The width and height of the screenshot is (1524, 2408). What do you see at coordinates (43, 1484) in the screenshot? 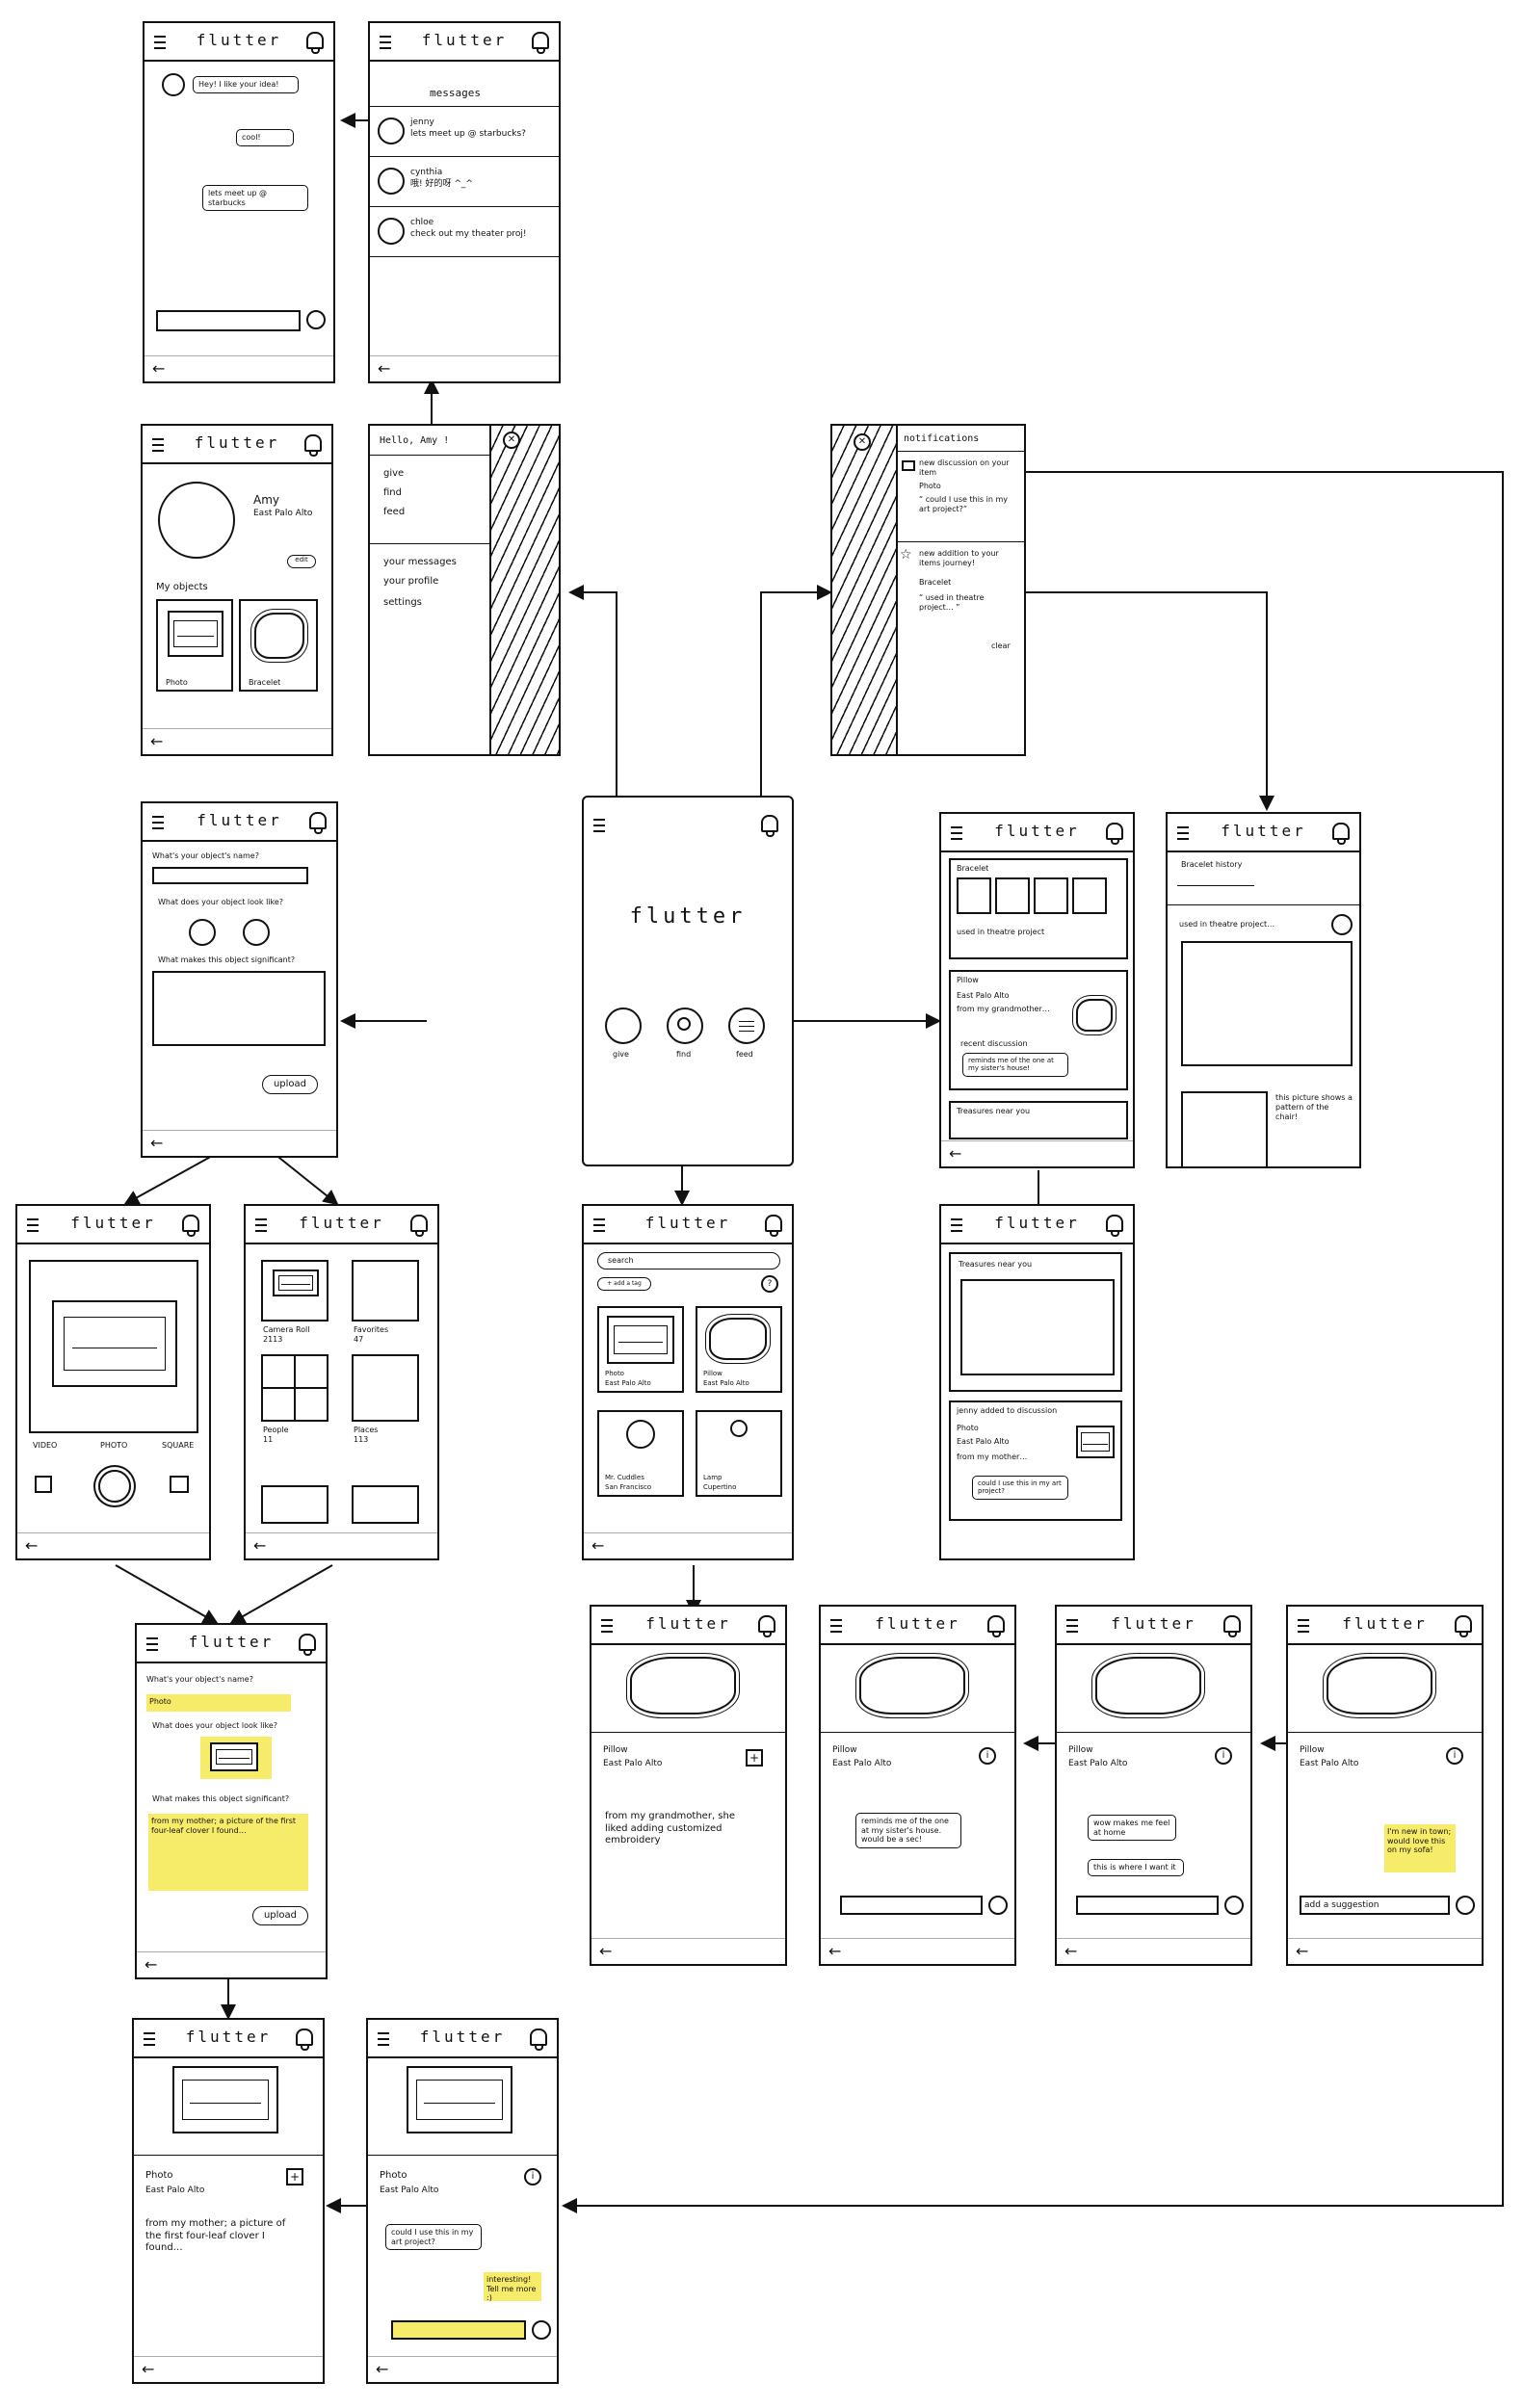
I see `gallery-thumb-icon` at bounding box center [43, 1484].